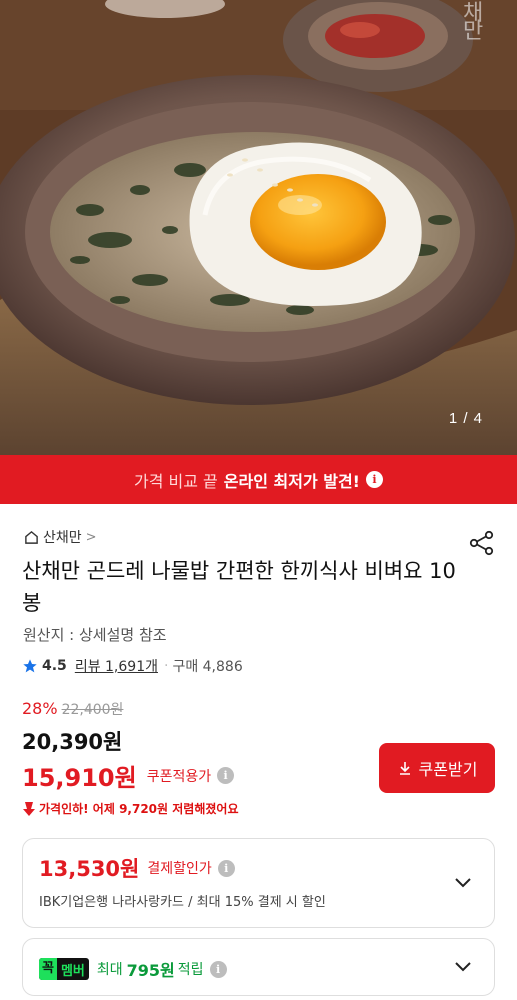 The image size is (517, 1000). I want to click on watermark-text: 채만, so click(473, 22).